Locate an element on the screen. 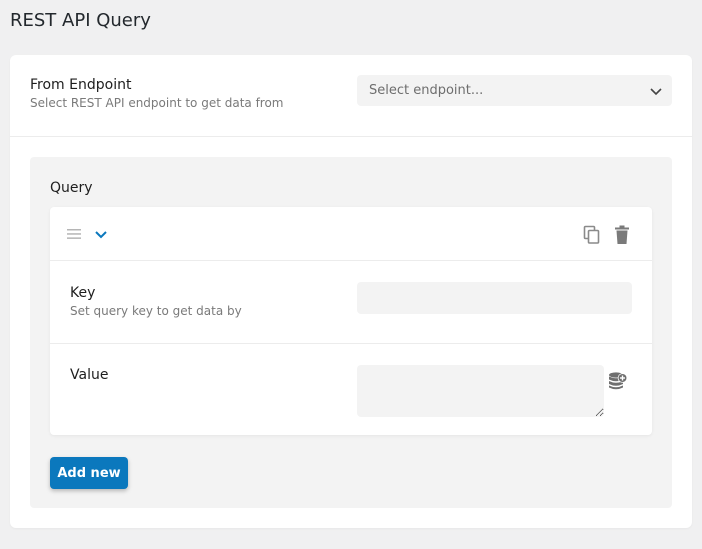 This screenshot has width=702, height=549. key-row: Key Set query key to get data by is located at coordinates (351, 303).